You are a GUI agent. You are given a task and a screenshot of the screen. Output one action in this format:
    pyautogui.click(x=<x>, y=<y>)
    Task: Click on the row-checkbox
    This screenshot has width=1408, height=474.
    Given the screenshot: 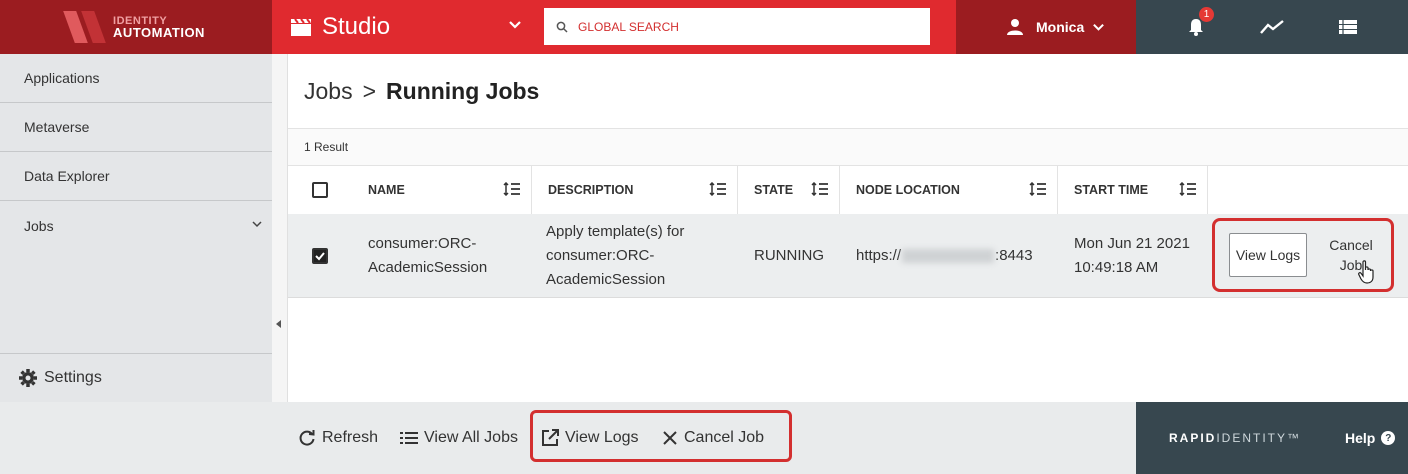 What is the action you would take?
    pyautogui.click(x=320, y=256)
    